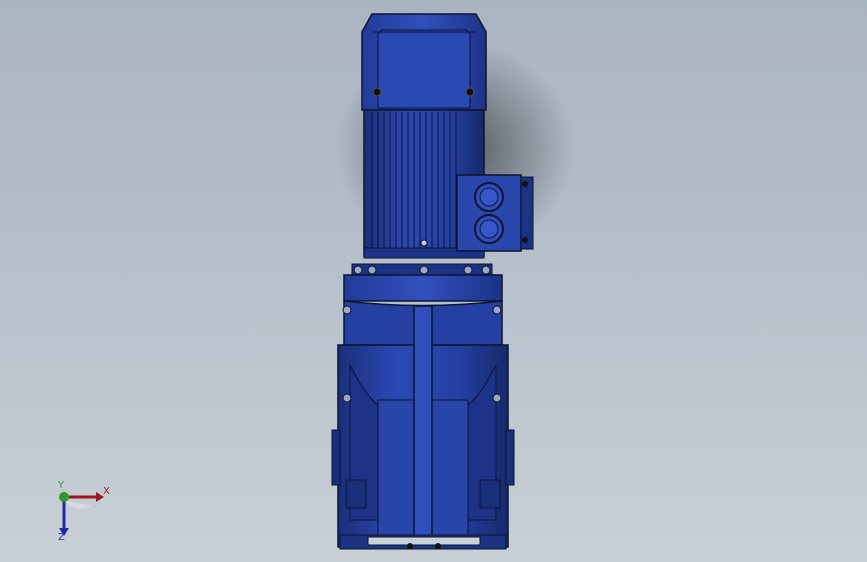 Image resolution: width=867 pixels, height=562 pixels. What do you see at coordinates (106, 491) in the screenshot?
I see `x-axis-label: X` at bounding box center [106, 491].